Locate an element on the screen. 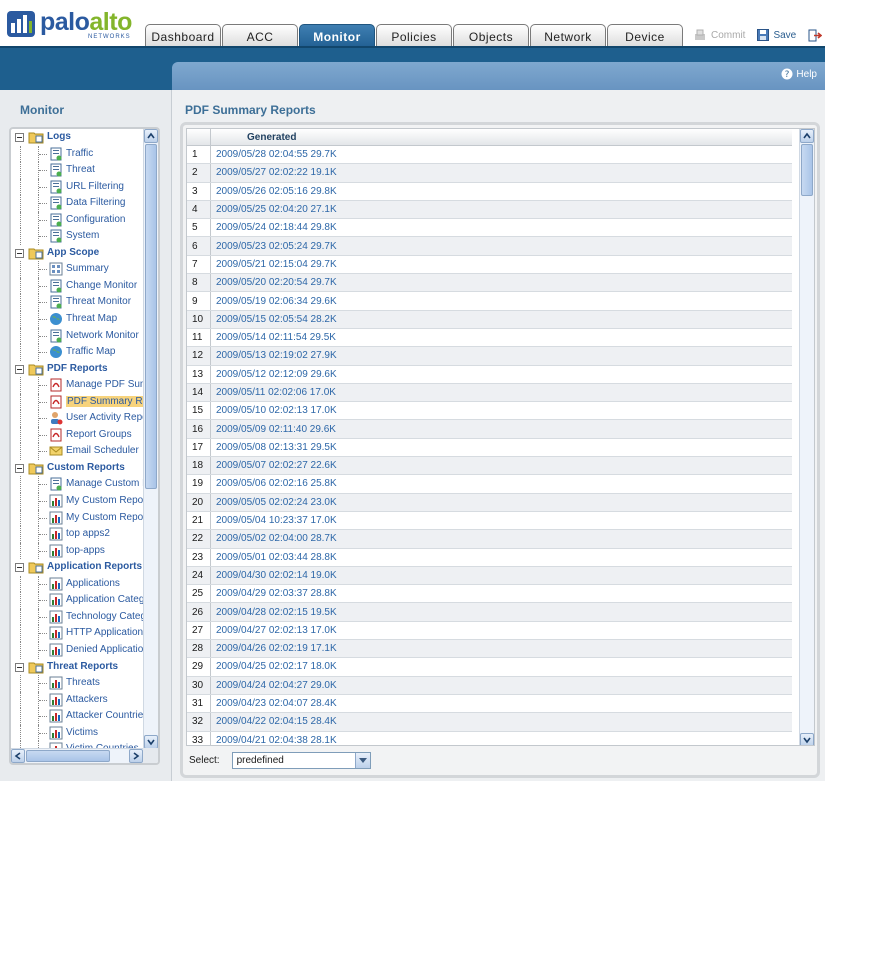 Image resolution: width=876 pixels, height=967 pixels. tree-group-custom-reports: Custom Reports is located at coordinates (77, 468).